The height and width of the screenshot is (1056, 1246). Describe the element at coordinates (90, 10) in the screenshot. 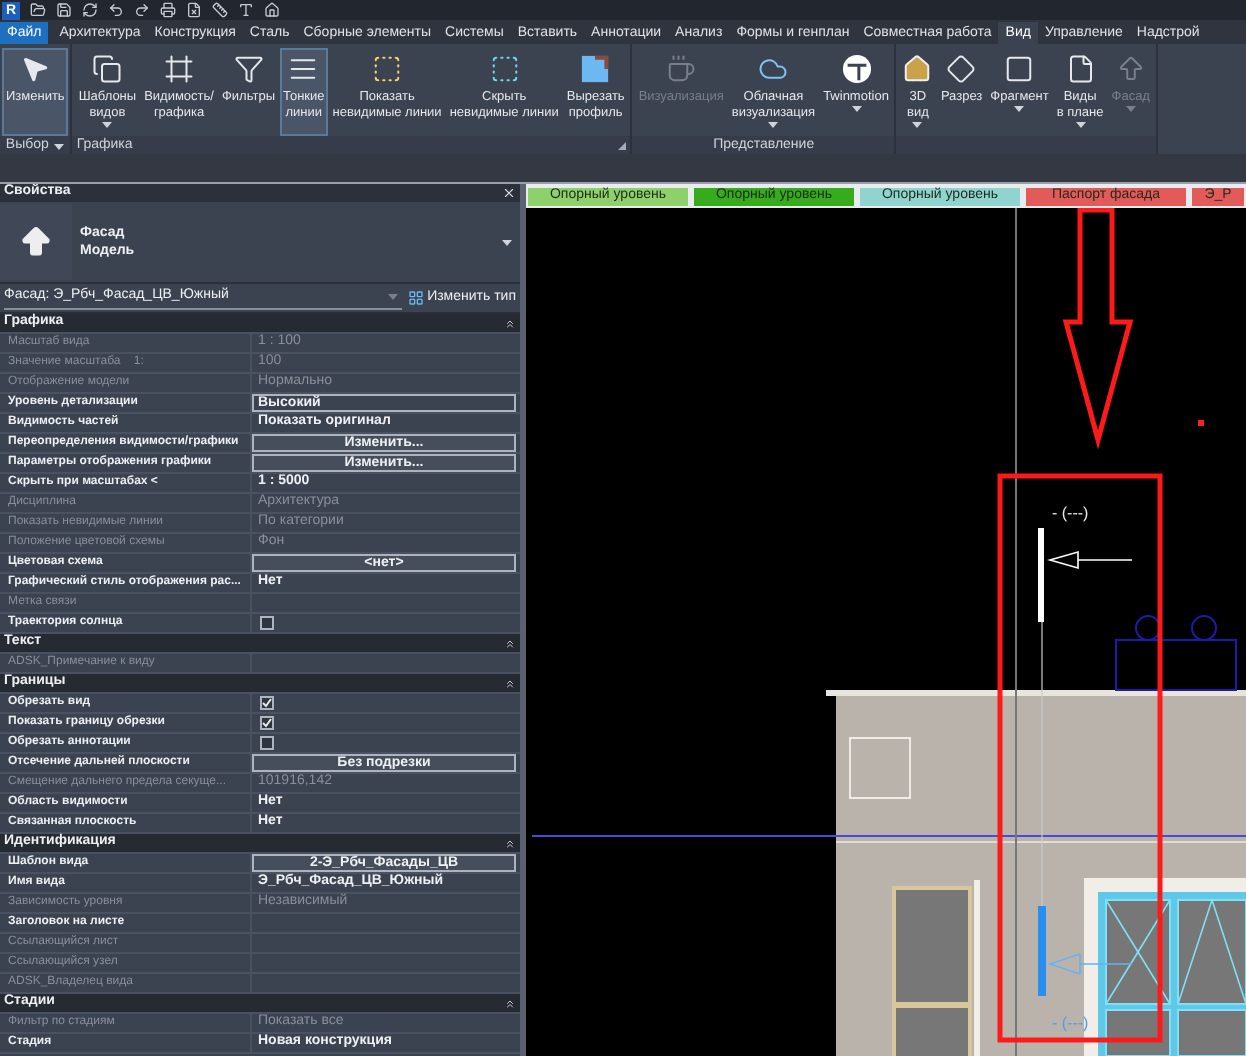

I see `sync-icon` at that location.